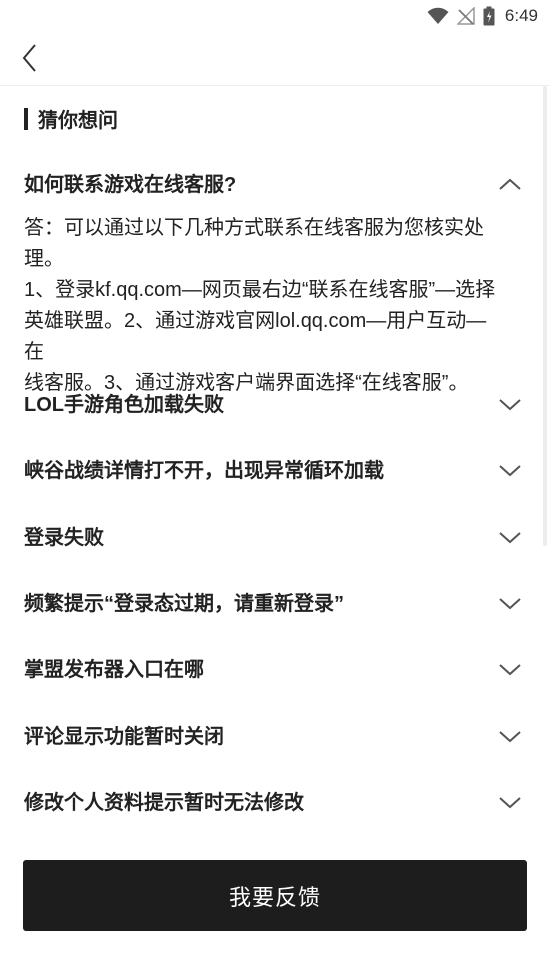 Image resolution: width=550 pixels, height=979 pixels. I want to click on feedback-button-label: 我要反馈, so click(274, 897).